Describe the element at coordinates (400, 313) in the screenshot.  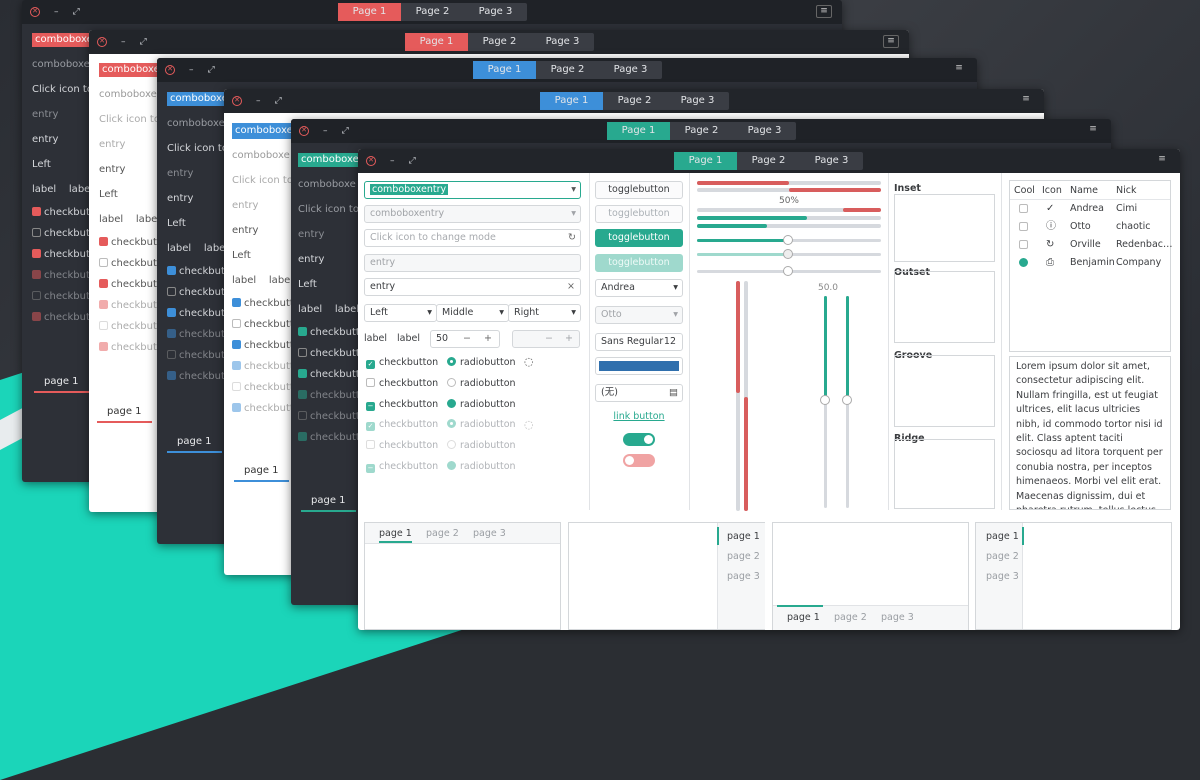
I see `align-left-combo: Left ▾` at that location.